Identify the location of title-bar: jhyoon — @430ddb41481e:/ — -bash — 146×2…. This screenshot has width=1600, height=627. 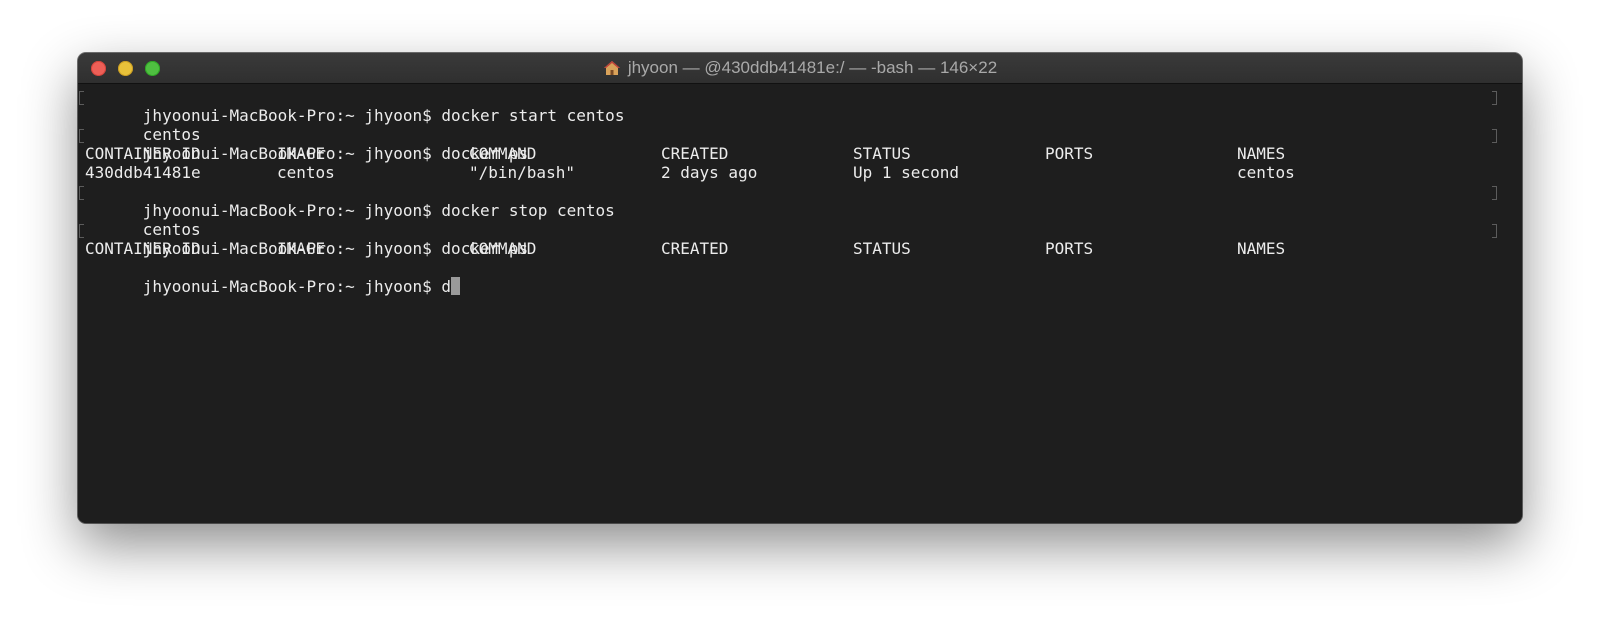
(800, 68).